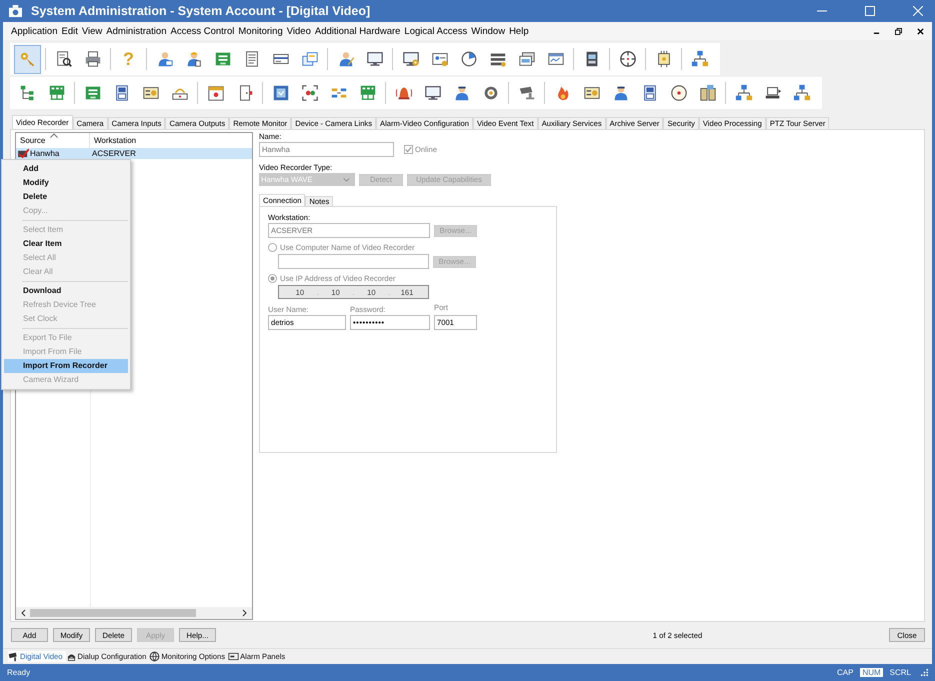  What do you see at coordinates (93, 59) in the screenshot?
I see `printer-icon` at bounding box center [93, 59].